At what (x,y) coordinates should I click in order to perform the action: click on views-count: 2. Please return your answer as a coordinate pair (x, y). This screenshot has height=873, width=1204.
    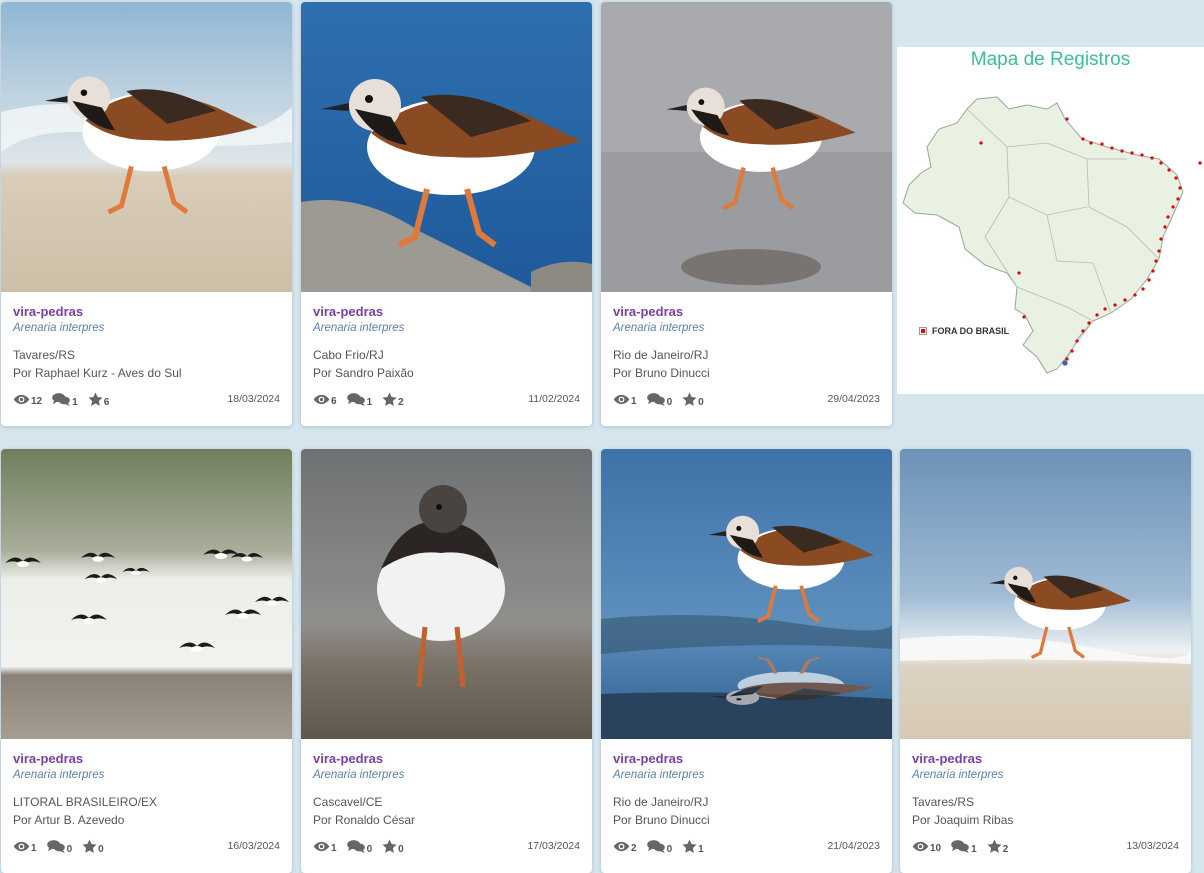
    Looking at the image, I should click on (634, 848).